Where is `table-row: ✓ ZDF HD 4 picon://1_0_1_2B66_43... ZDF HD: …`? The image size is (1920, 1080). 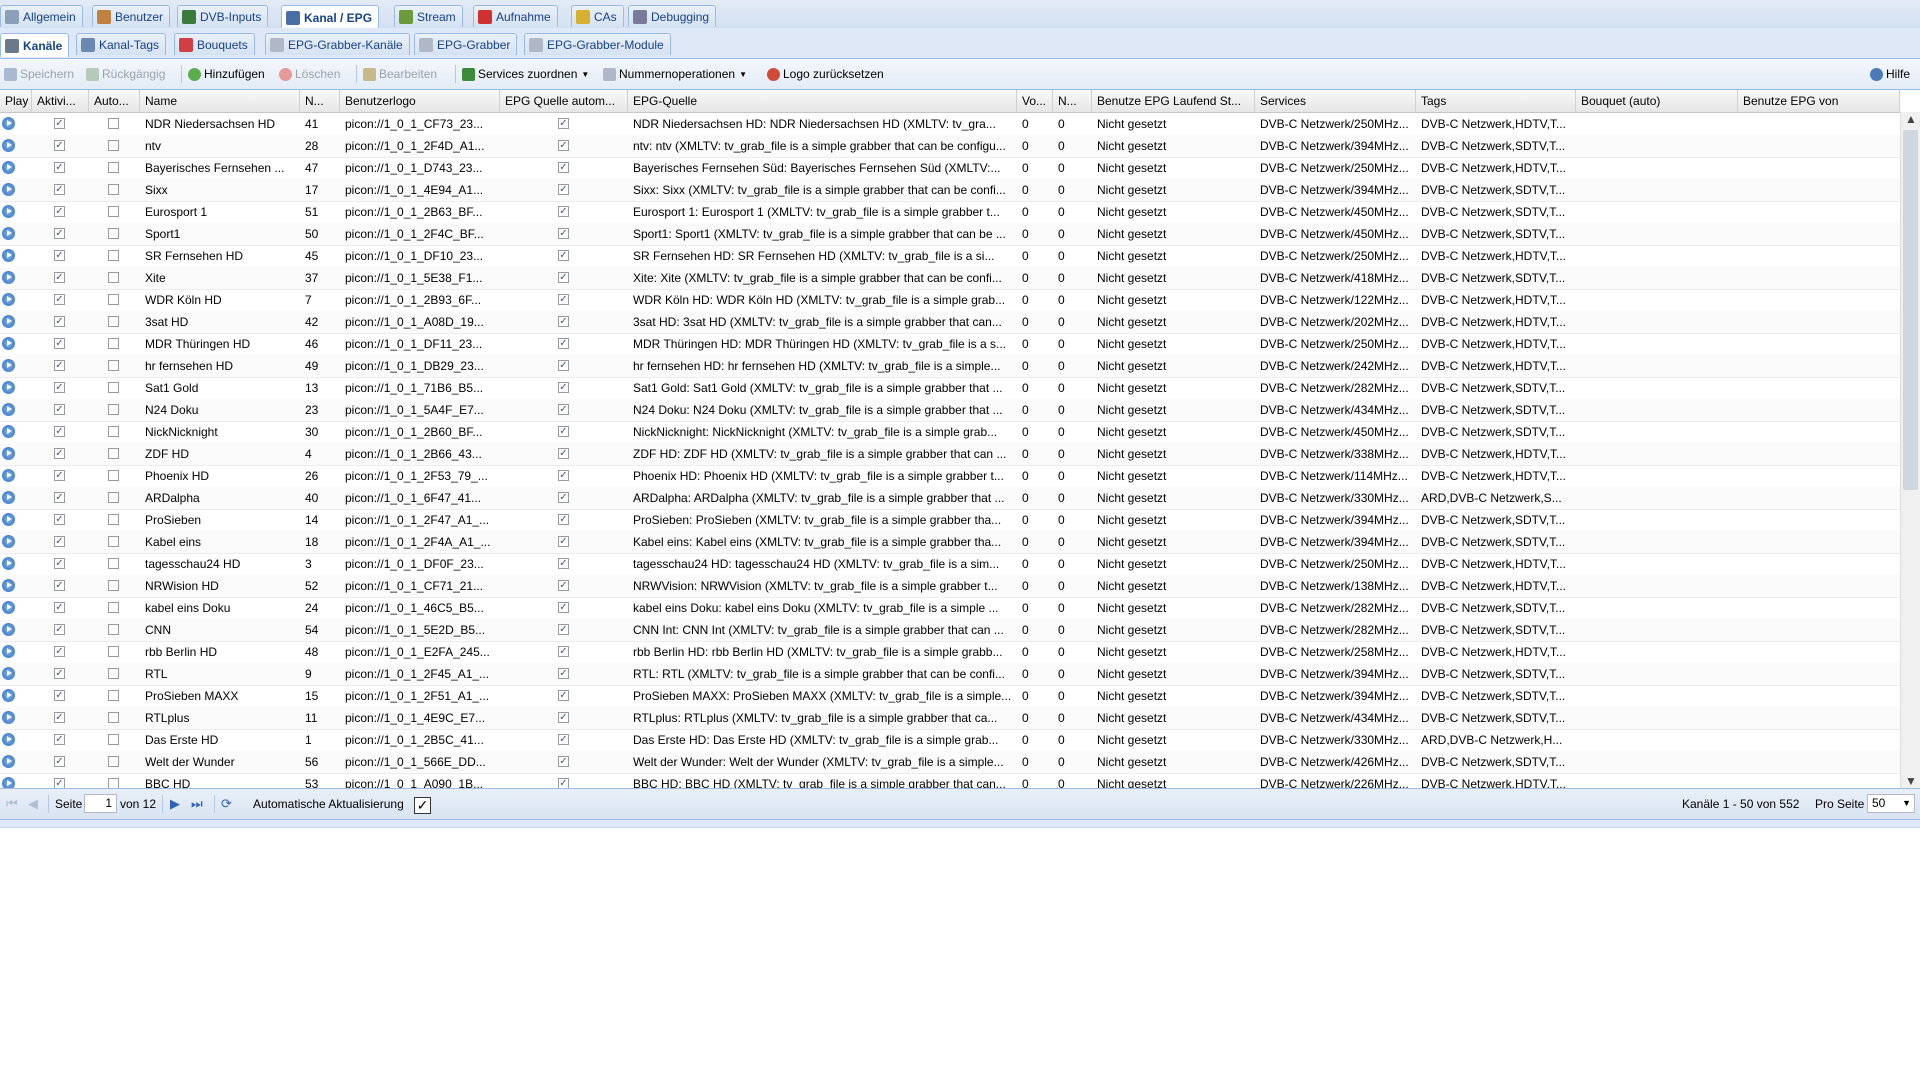 table-row: ✓ ZDF HD 4 picon://1_0_1_2B66_43... ZDF HD: … is located at coordinates (950, 454).